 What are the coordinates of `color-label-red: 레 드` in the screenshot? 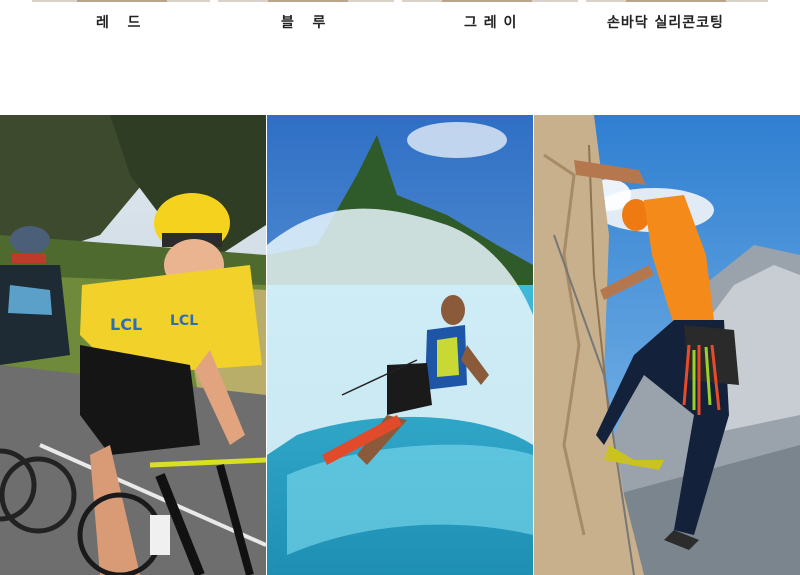 It's located at (119, 23).